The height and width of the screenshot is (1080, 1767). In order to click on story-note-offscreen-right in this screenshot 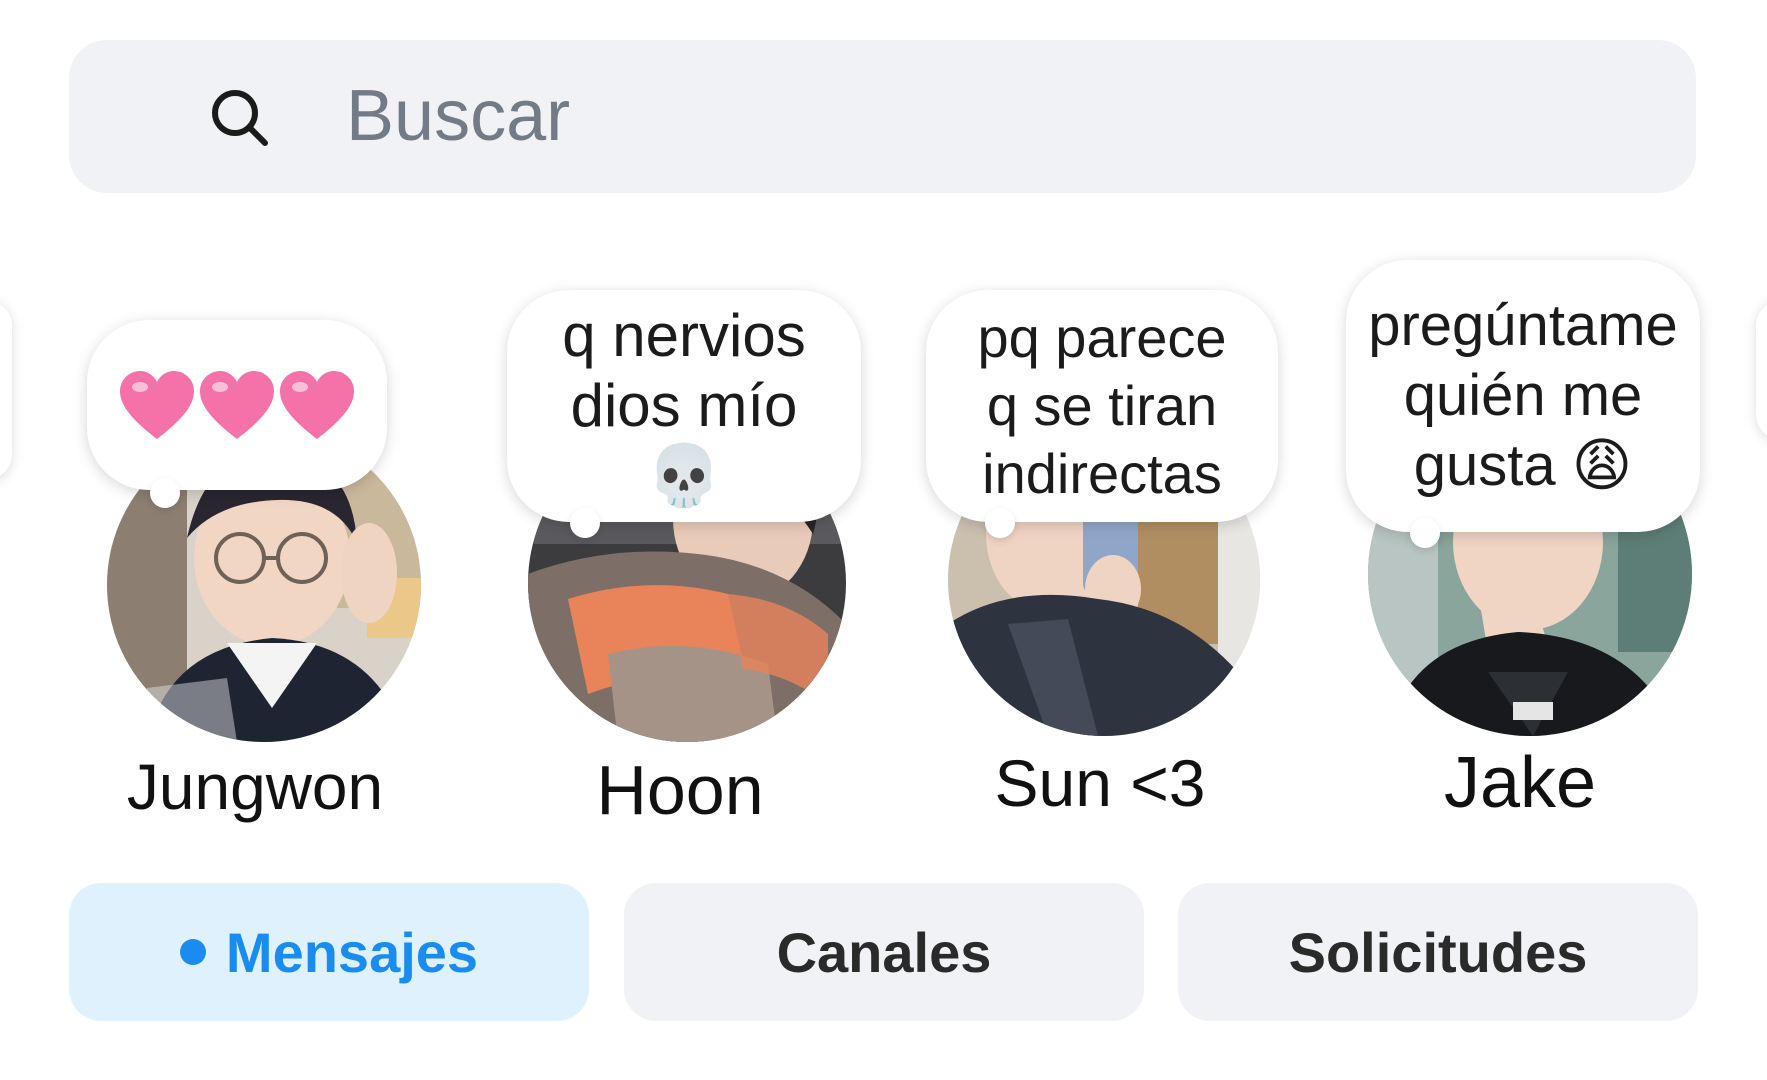, I will do `click(1761, 370)`.